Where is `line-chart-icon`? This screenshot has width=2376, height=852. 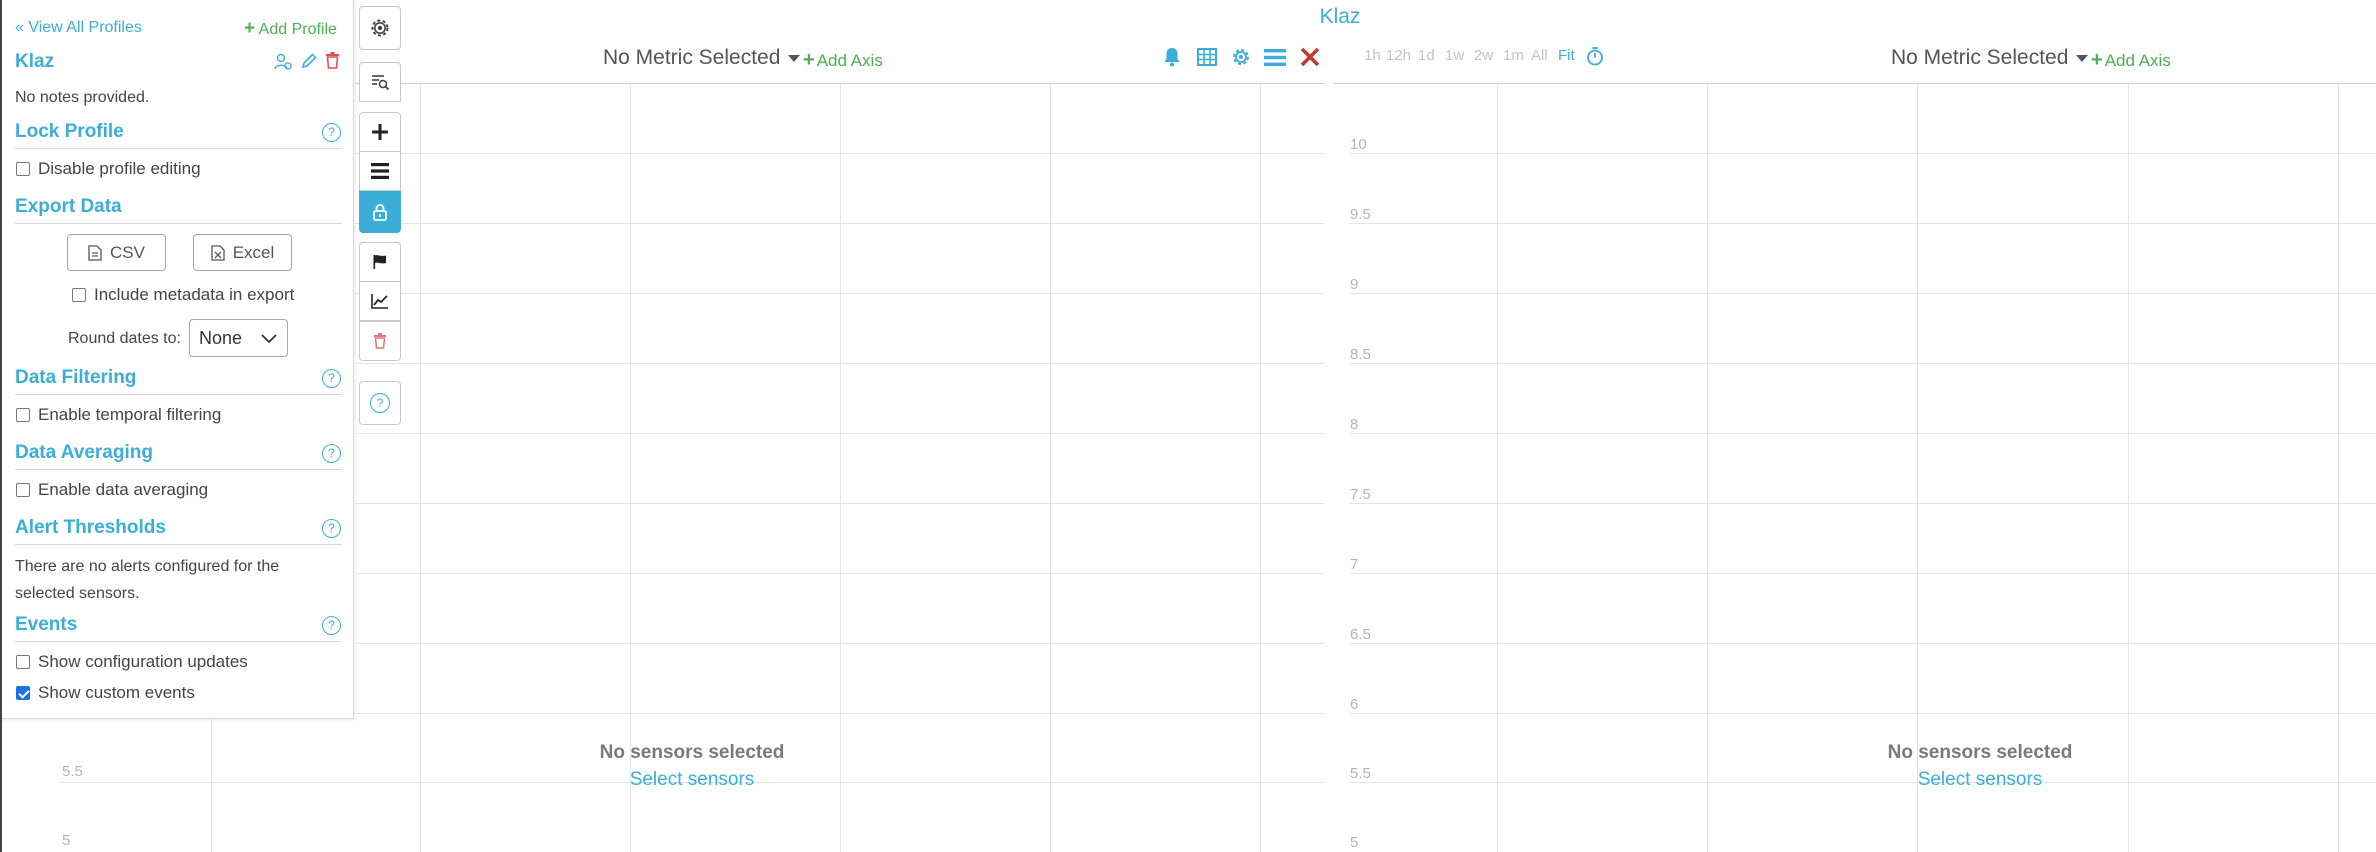 line-chart-icon is located at coordinates (379, 301).